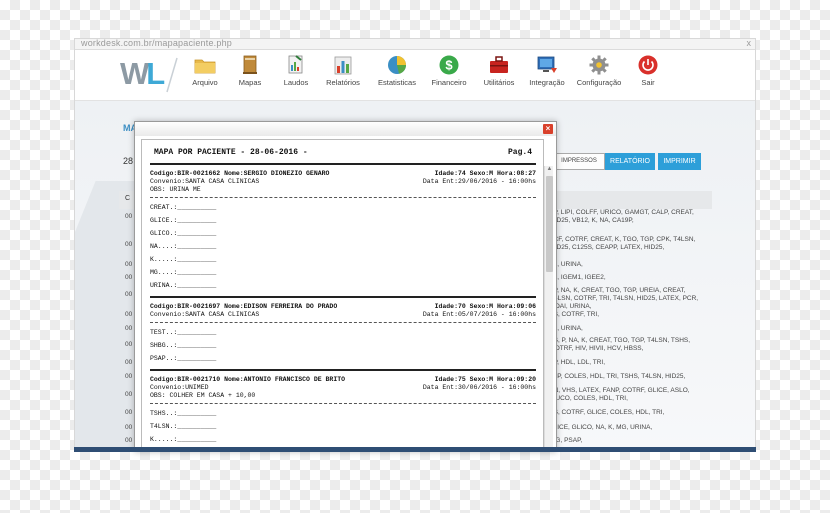 Image resolution: width=830 pixels, height=513 pixels. I want to click on close-icon: ×, so click(548, 129).